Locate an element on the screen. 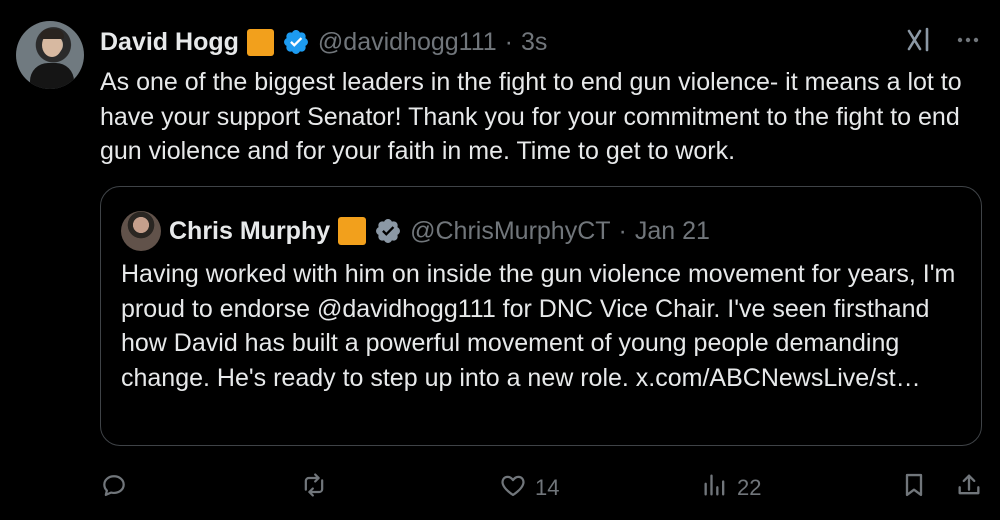  like-count: 14 is located at coordinates (547, 487).